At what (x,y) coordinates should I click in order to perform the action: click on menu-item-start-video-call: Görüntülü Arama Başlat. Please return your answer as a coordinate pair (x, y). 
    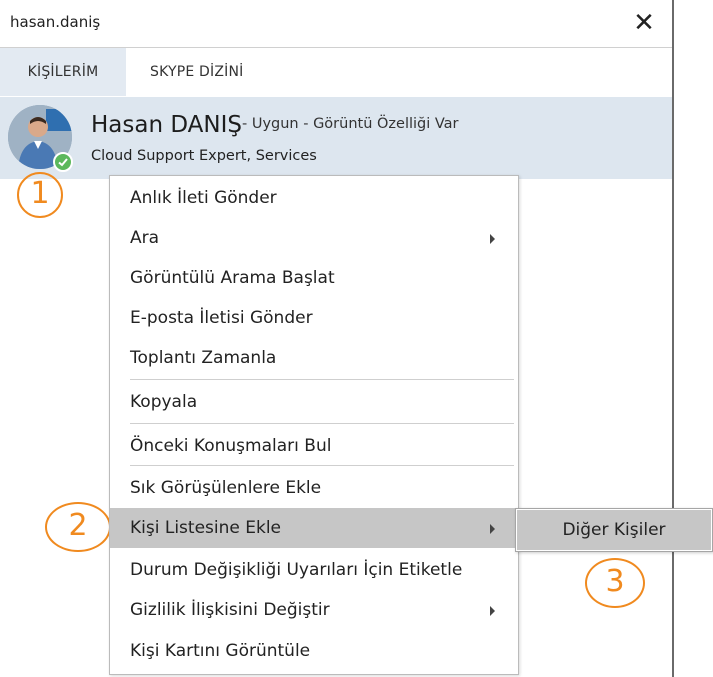
    Looking at the image, I should click on (313, 278).